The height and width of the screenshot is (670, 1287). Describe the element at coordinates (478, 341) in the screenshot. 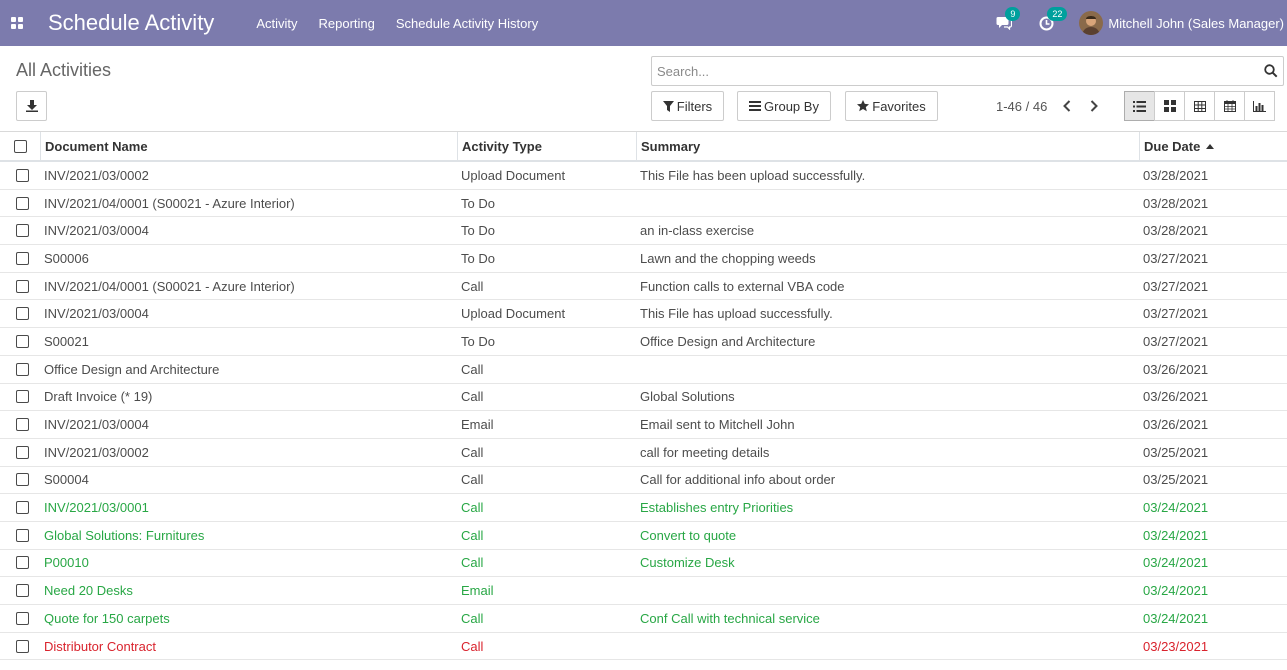

I see `cell-activity-type: To Do` at that location.